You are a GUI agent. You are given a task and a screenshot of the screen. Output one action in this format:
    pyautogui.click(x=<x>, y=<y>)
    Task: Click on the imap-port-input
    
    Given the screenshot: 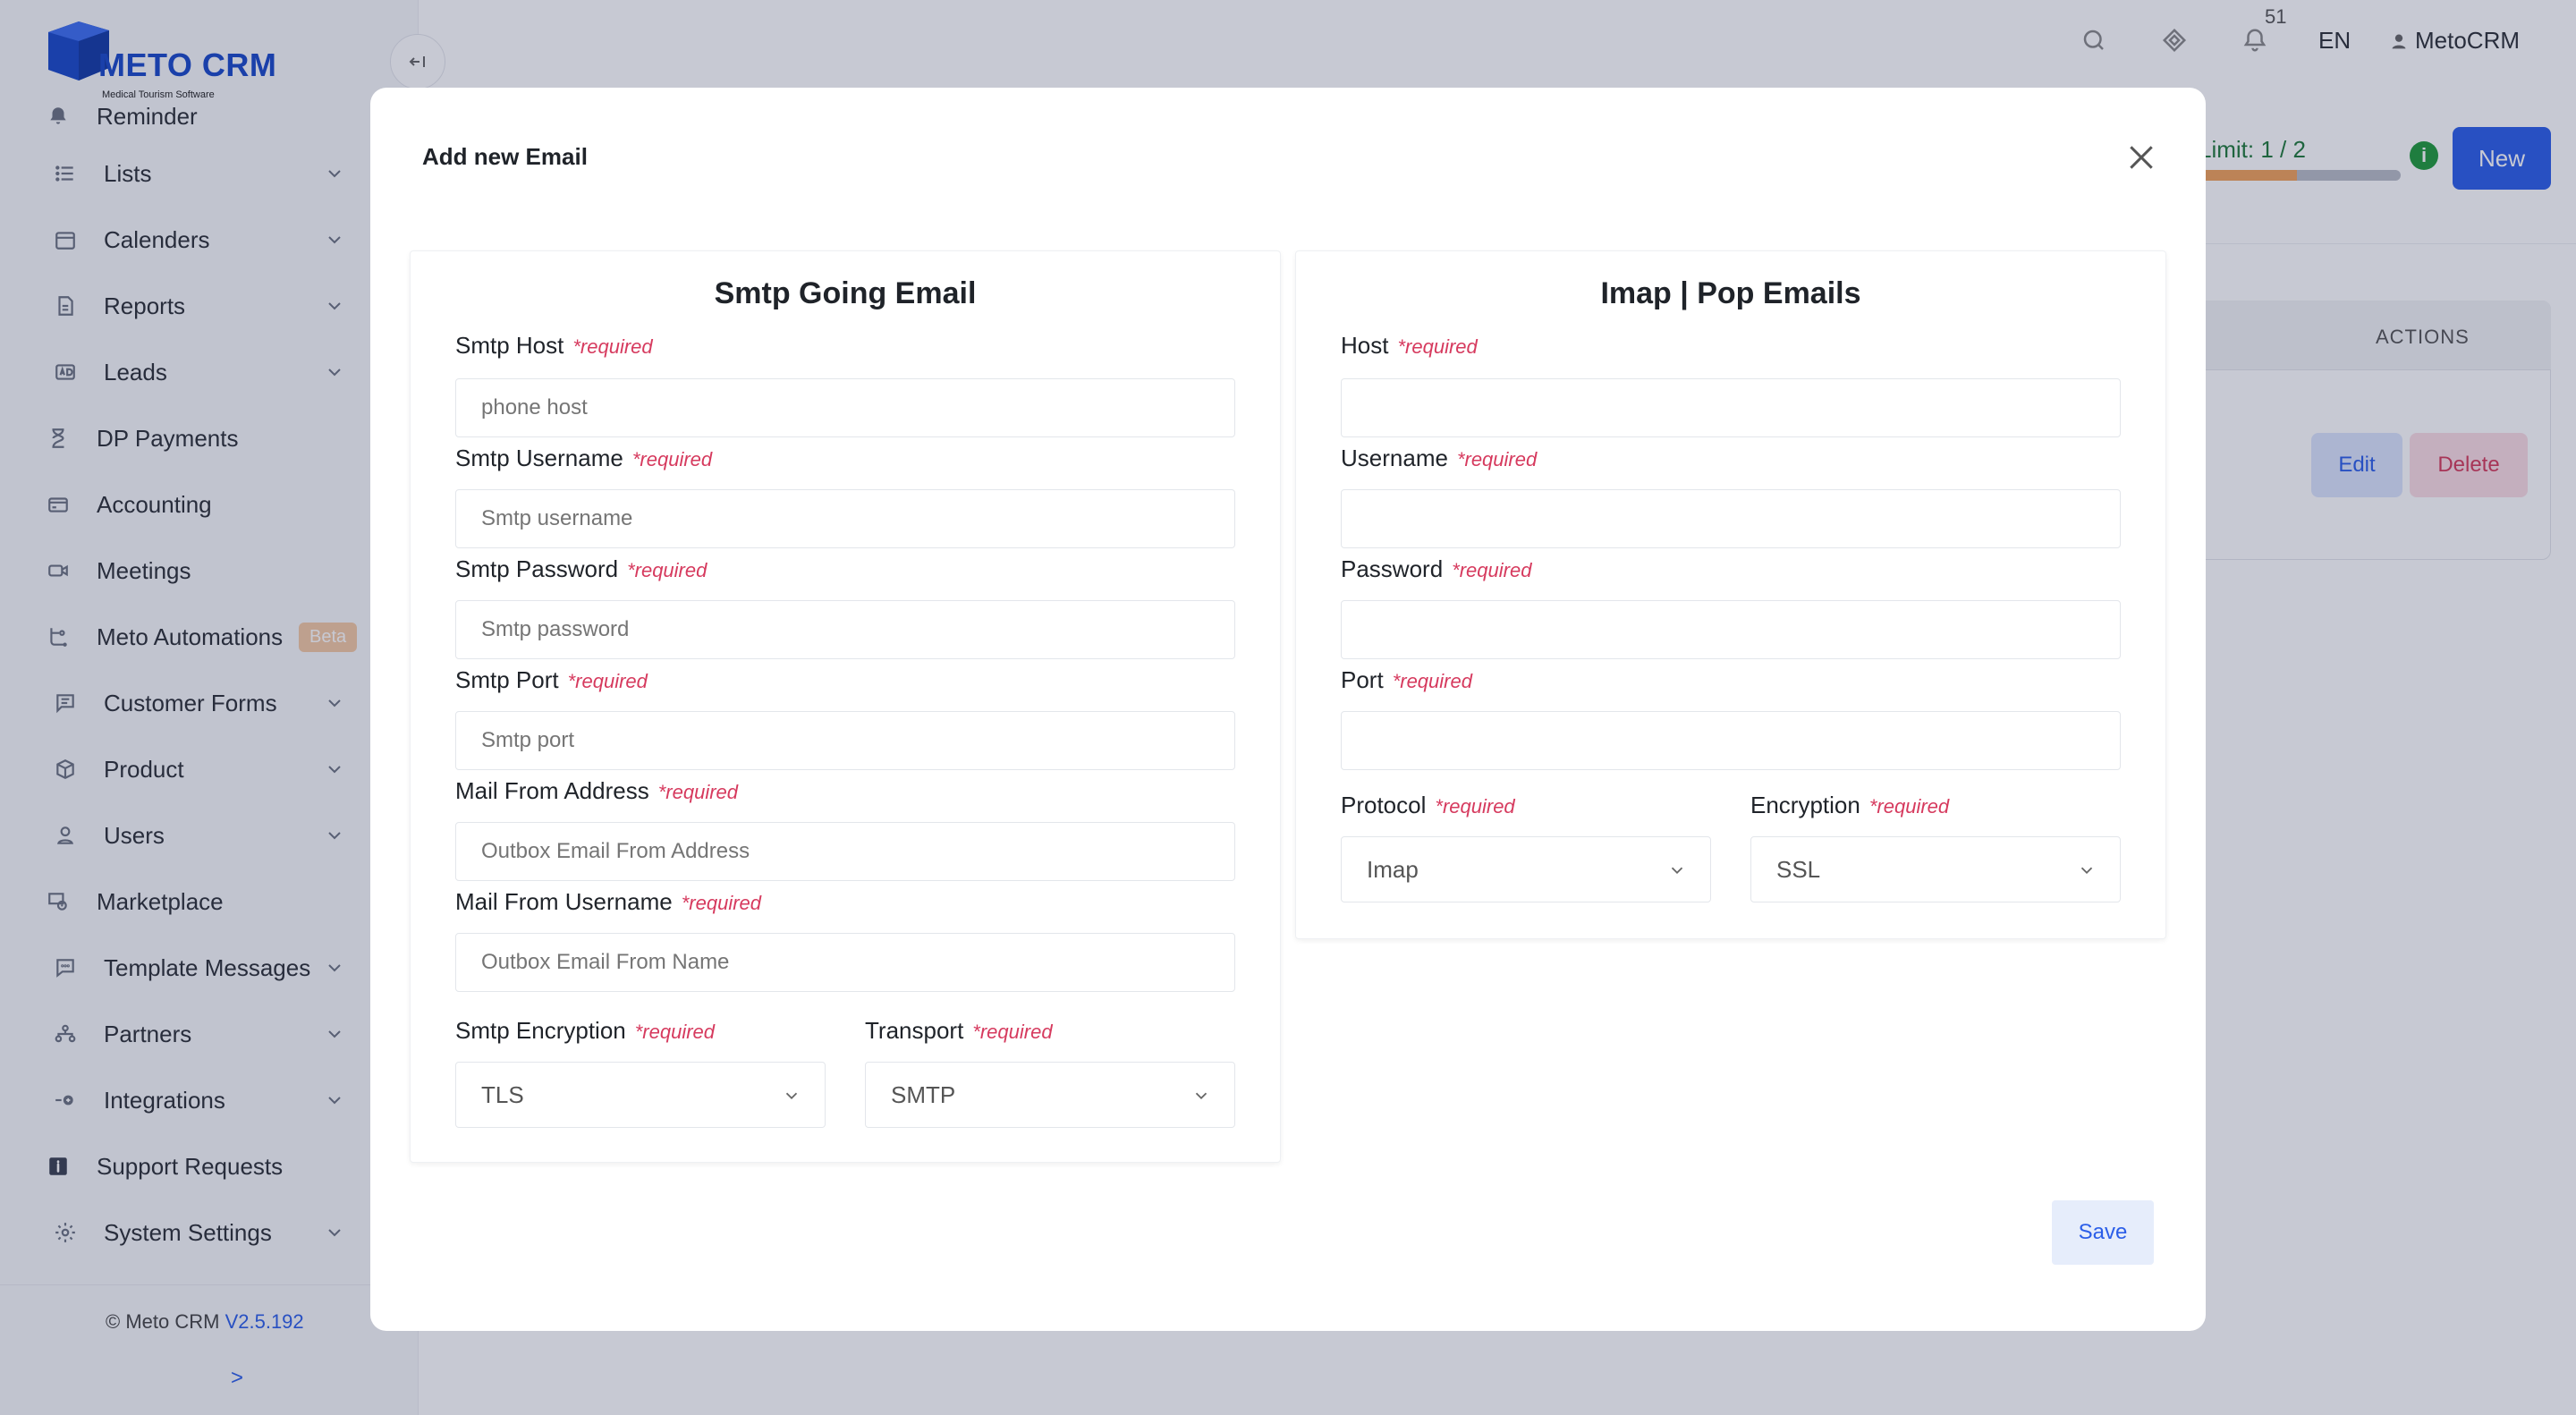 What is the action you would take?
    pyautogui.click(x=1731, y=741)
    